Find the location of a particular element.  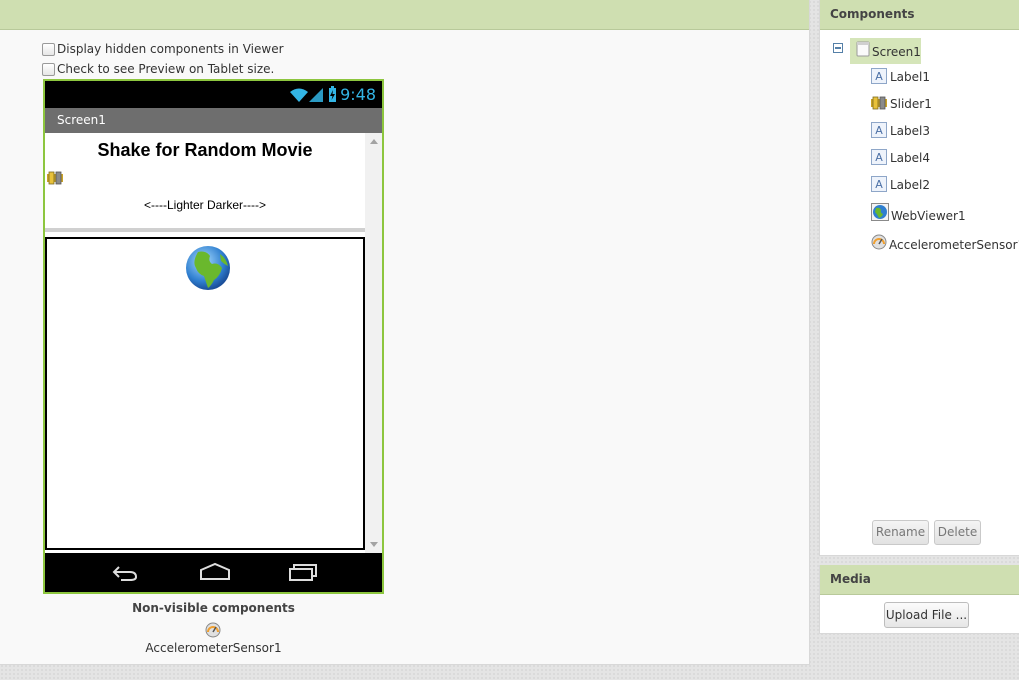

tree-node-label: Label2 is located at coordinates (910, 185).